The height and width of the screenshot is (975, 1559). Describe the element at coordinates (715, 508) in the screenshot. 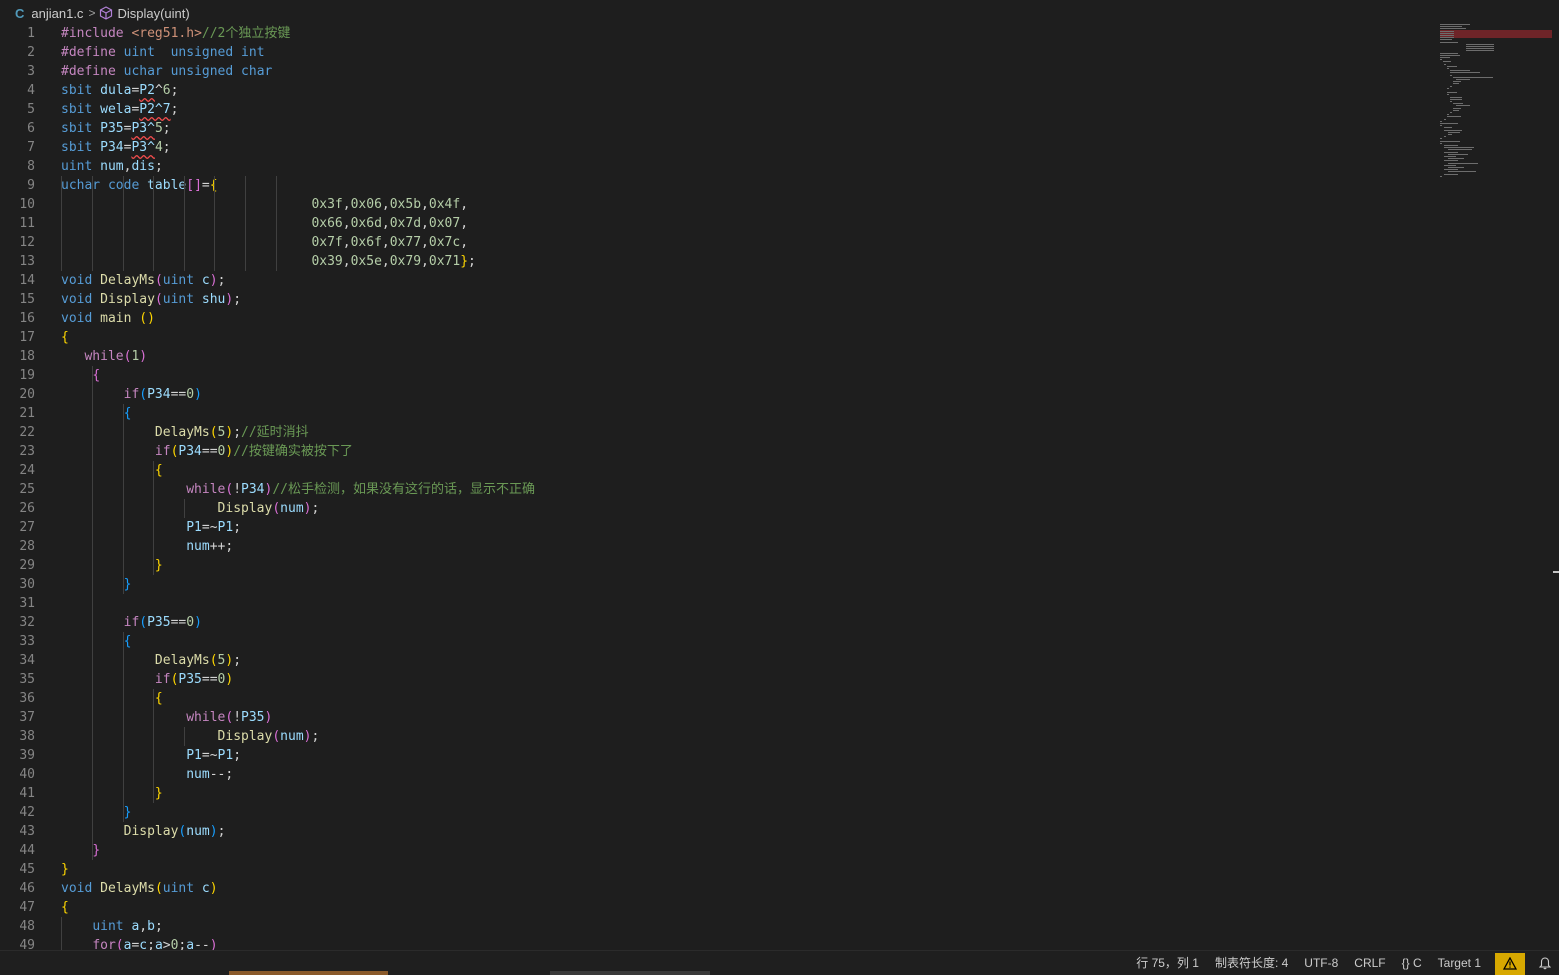

I see `code-line: 26 Display(num);` at that location.